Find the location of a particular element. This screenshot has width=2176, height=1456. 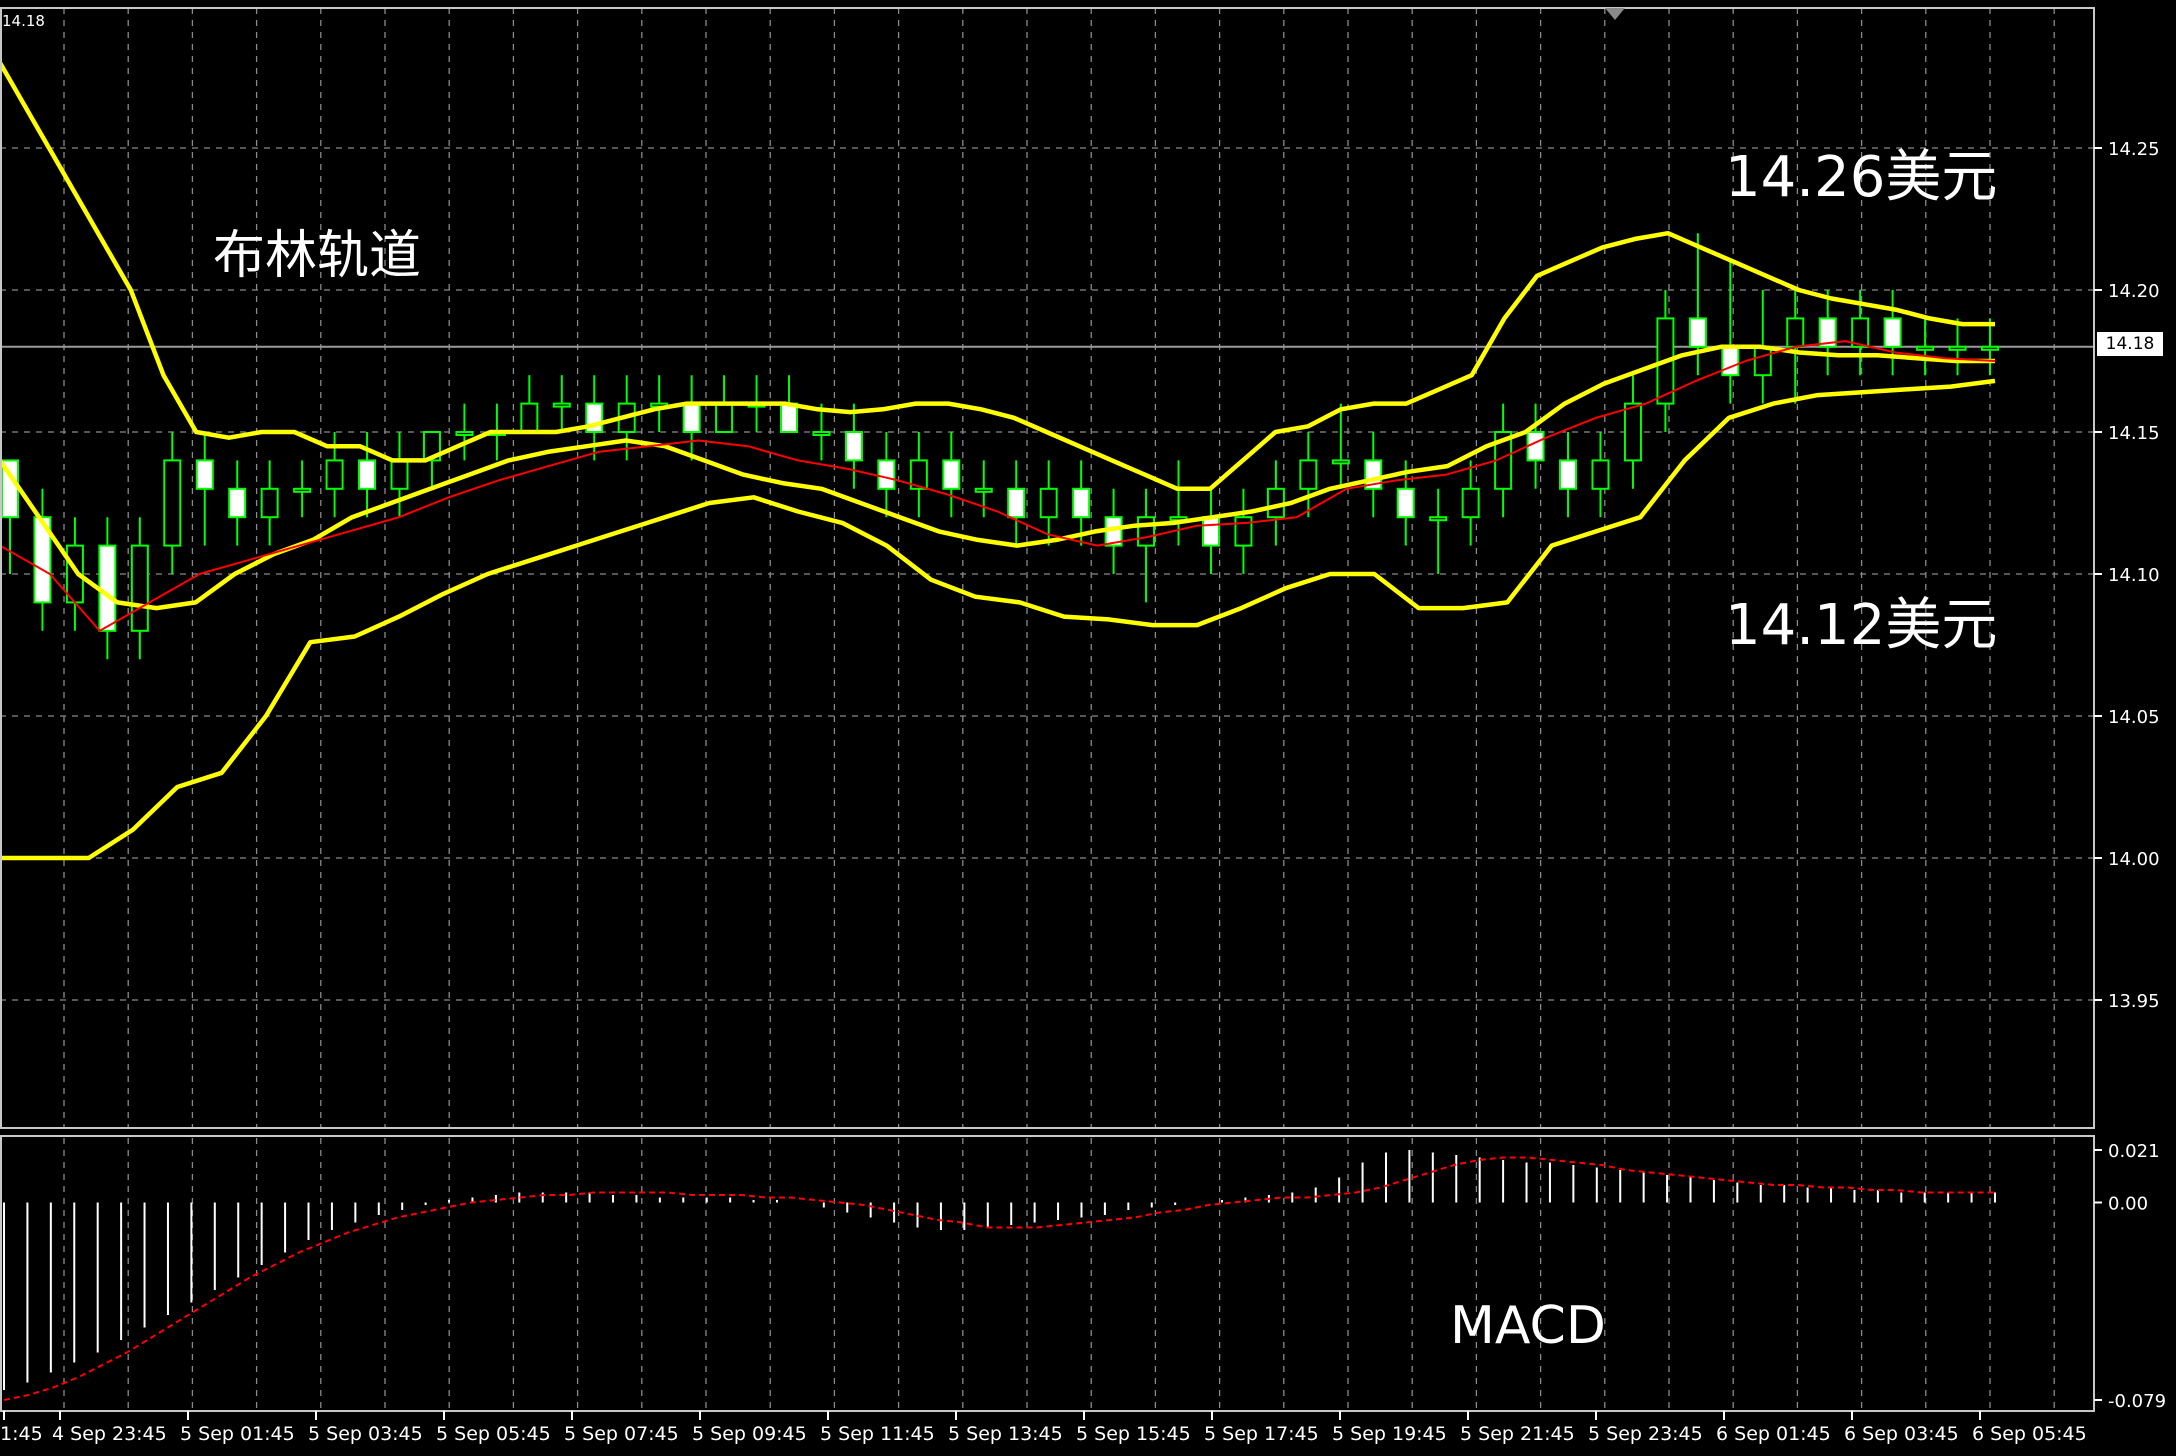

last-price-badge: 14.18 is located at coordinates (2130, 344).